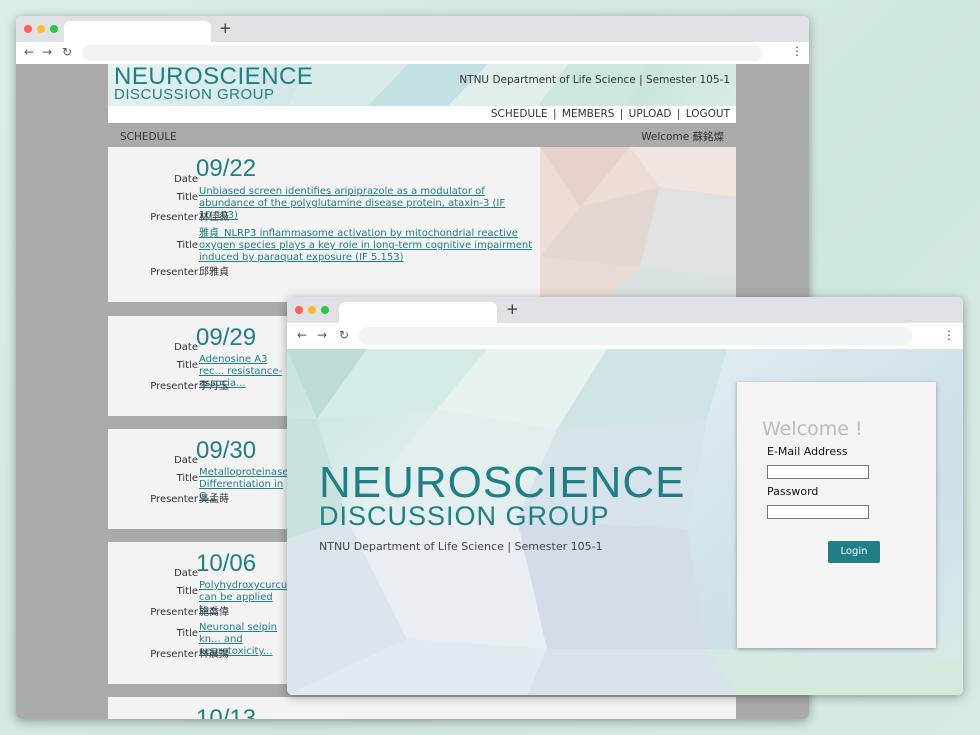 The height and width of the screenshot is (735, 980). What do you see at coordinates (650, 114) in the screenshot?
I see `nav-upload: UPLOAD` at bounding box center [650, 114].